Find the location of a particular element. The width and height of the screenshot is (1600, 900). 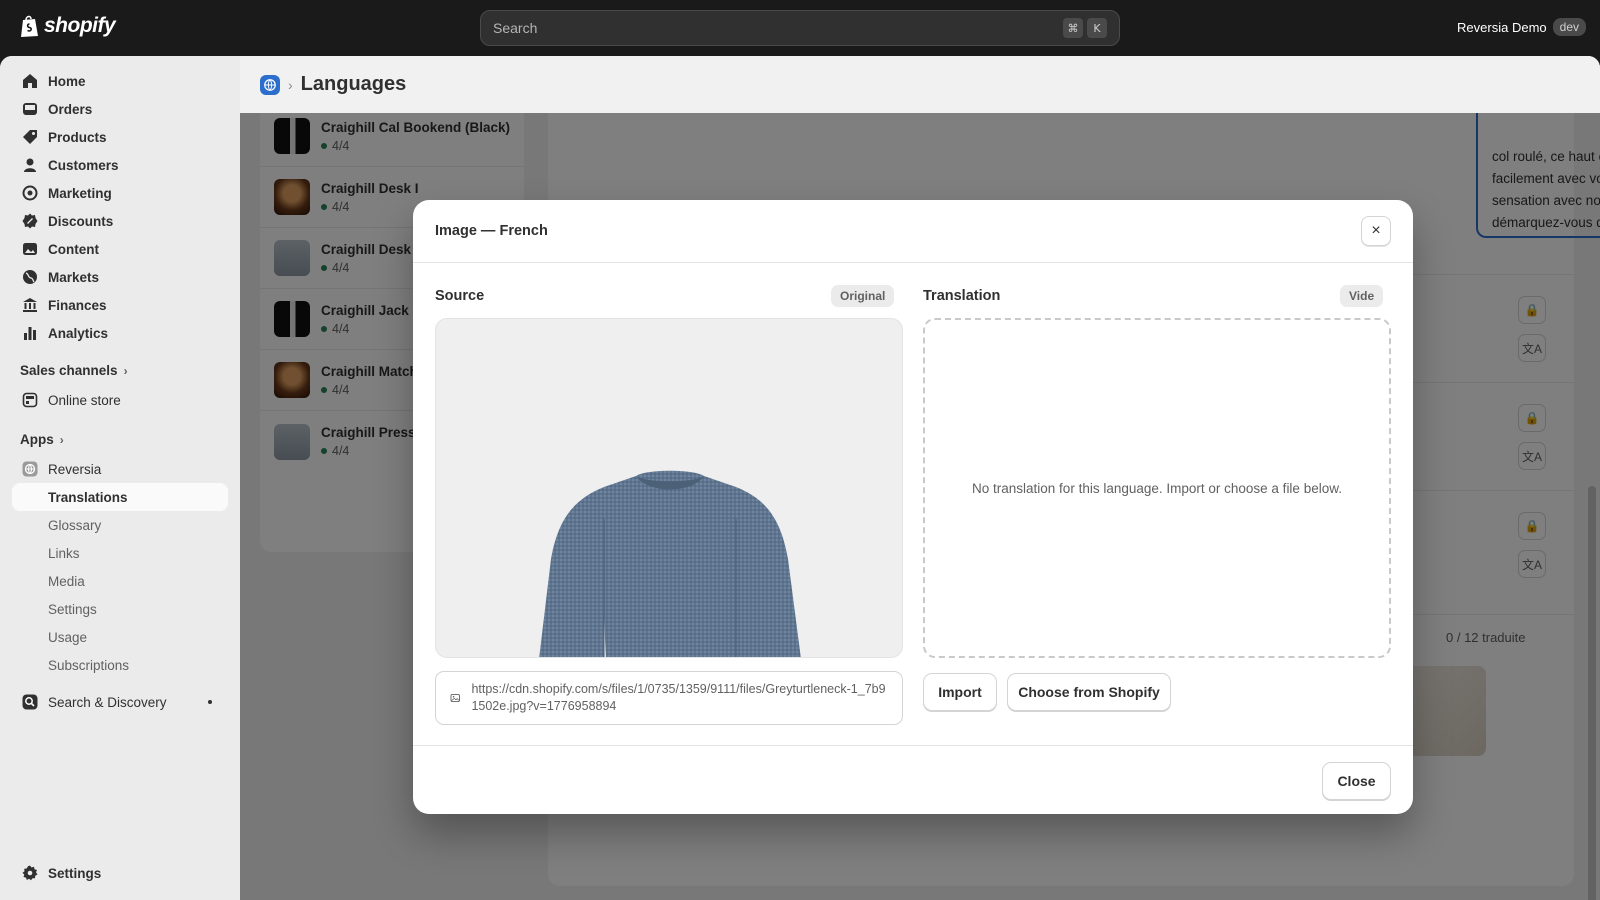

store-name: Reversia Demo is located at coordinates (1502, 27).